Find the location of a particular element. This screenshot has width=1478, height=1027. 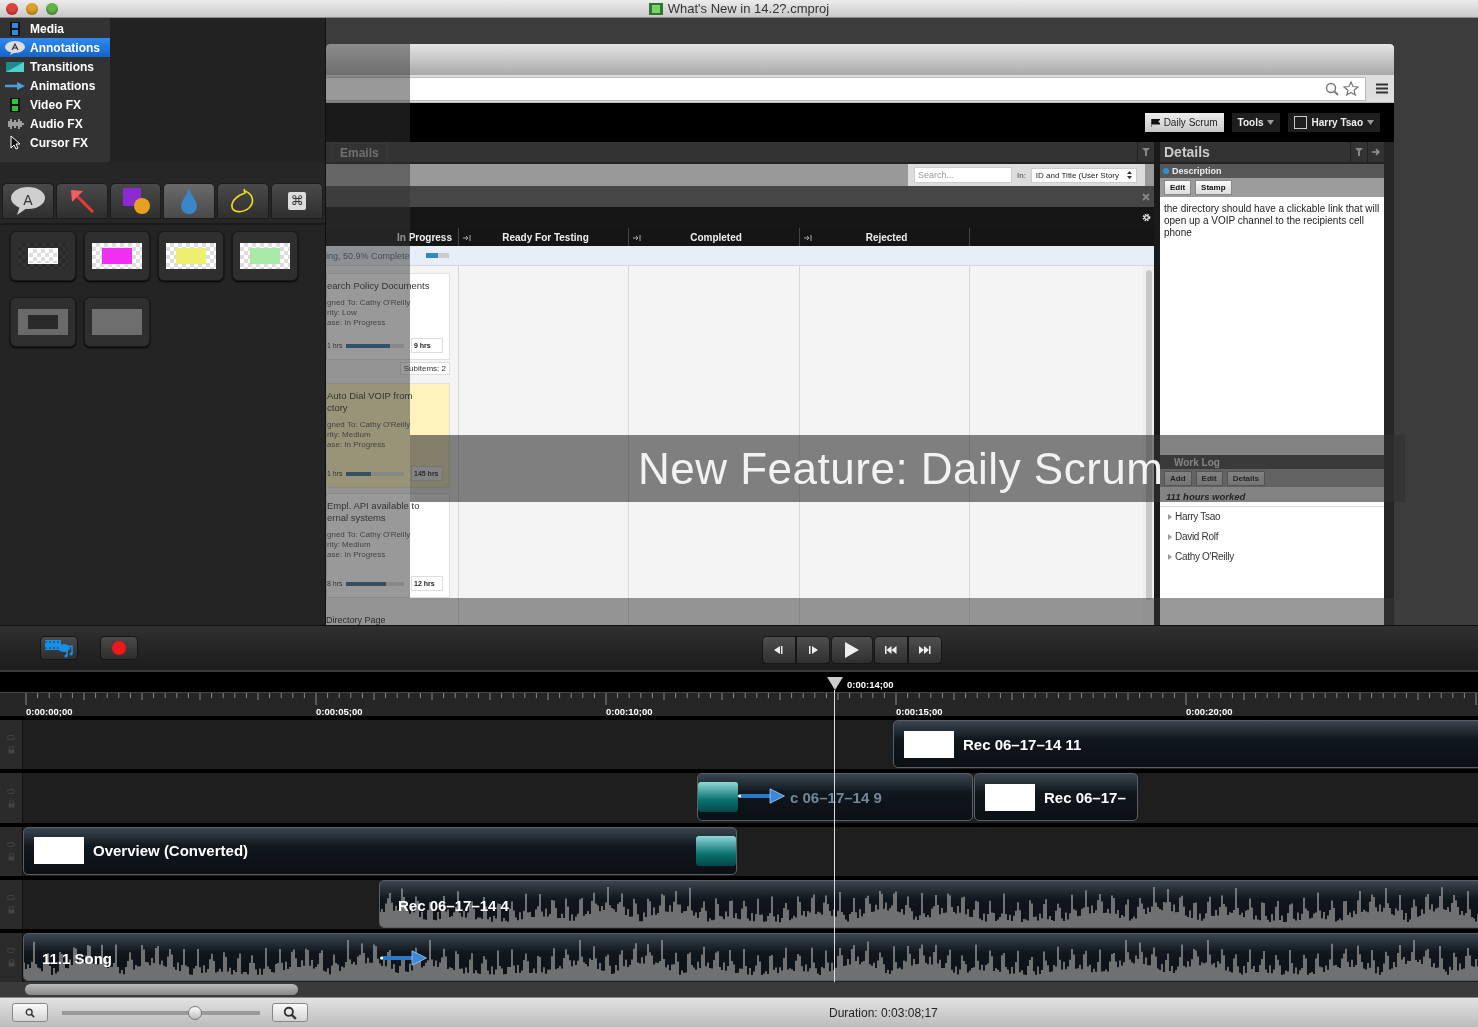

minimize-button is located at coordinates (32, 8).